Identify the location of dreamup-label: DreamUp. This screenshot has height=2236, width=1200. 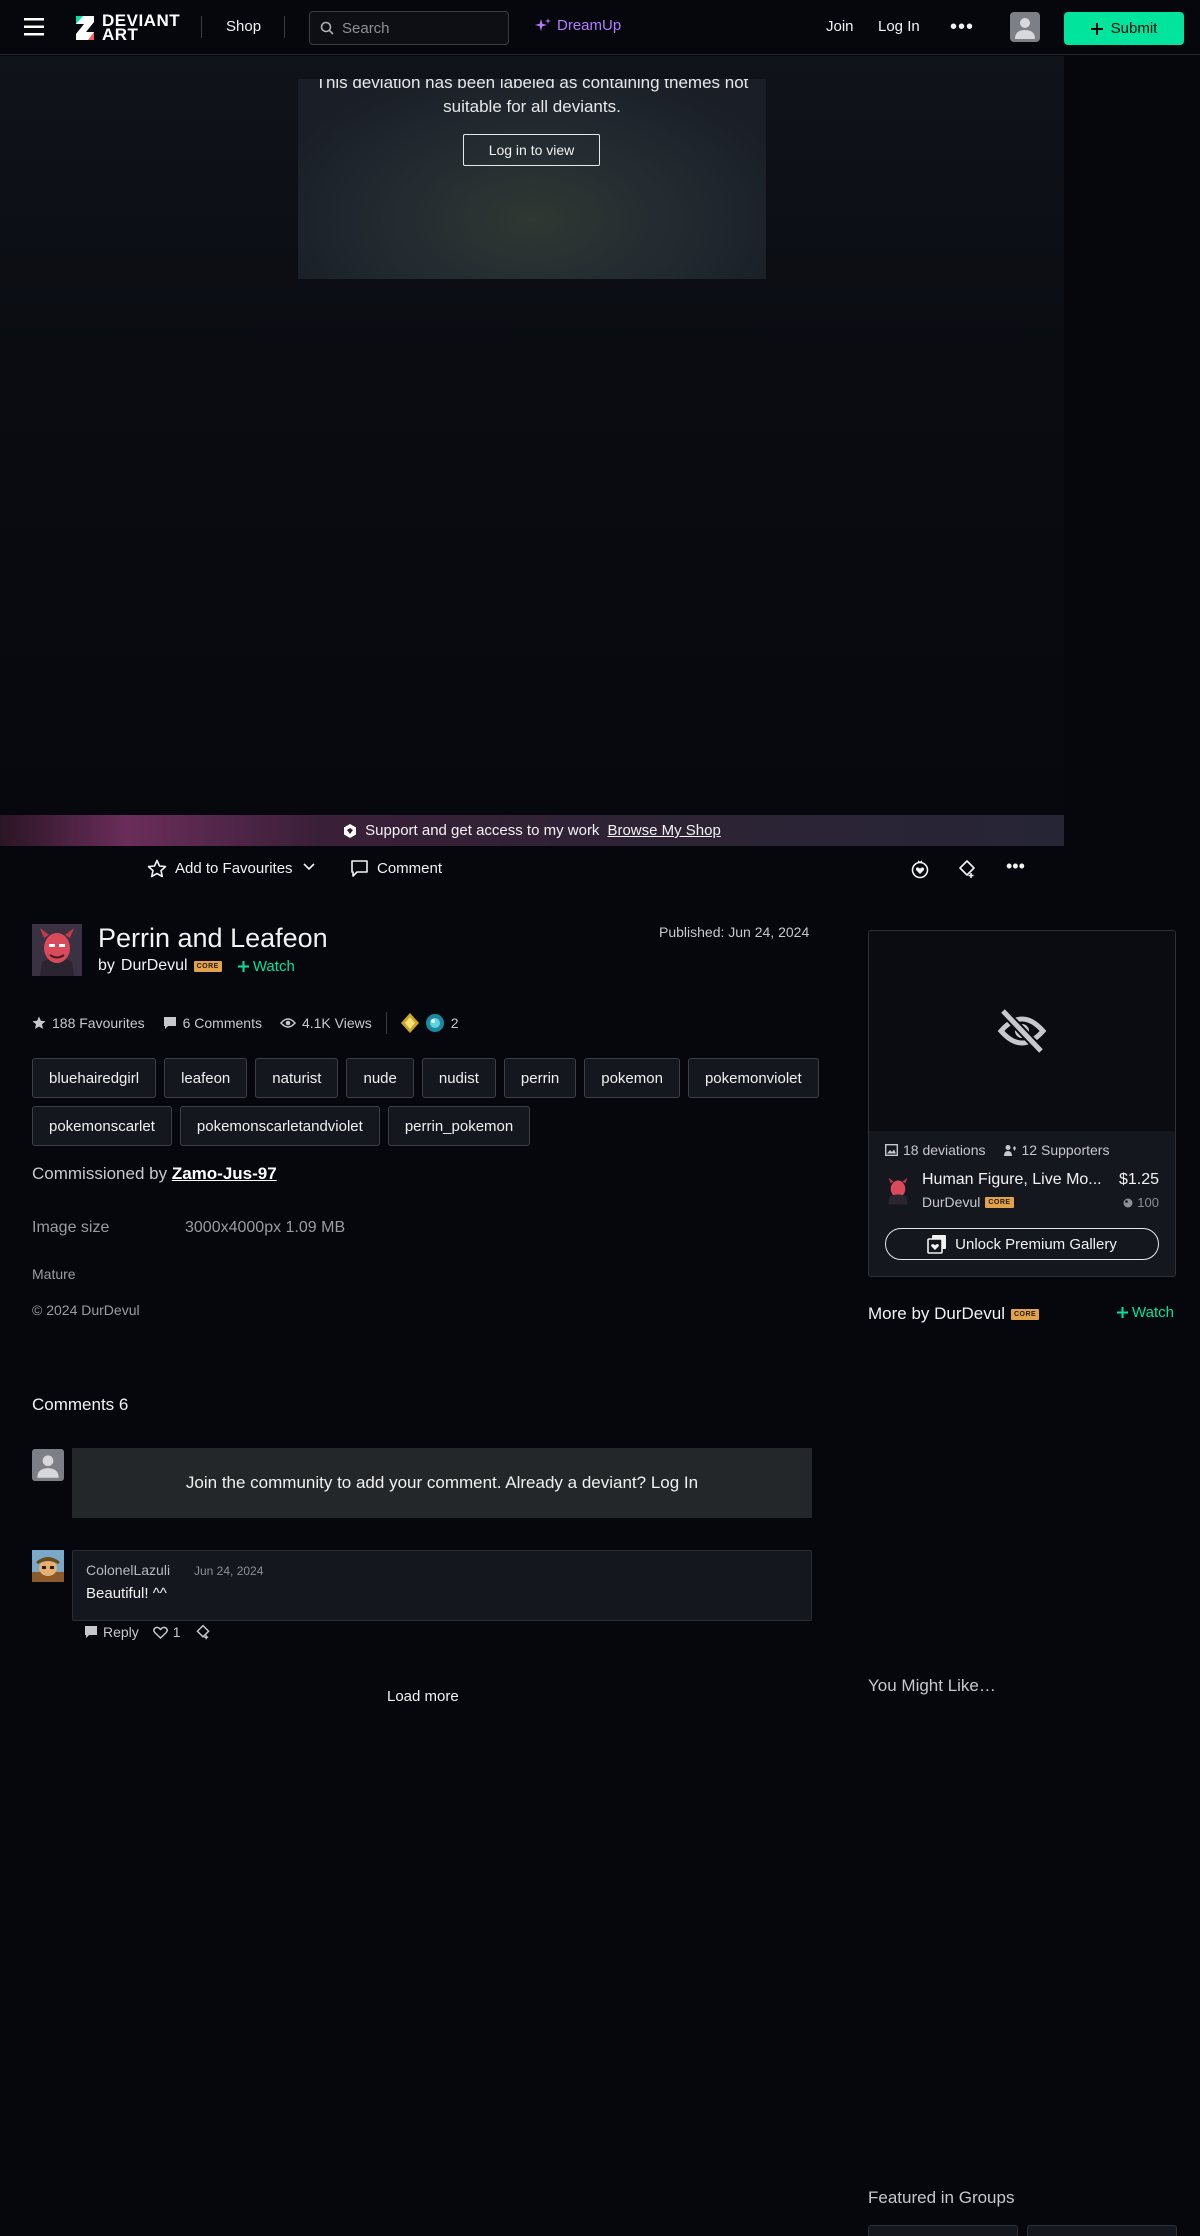
(589, 25).